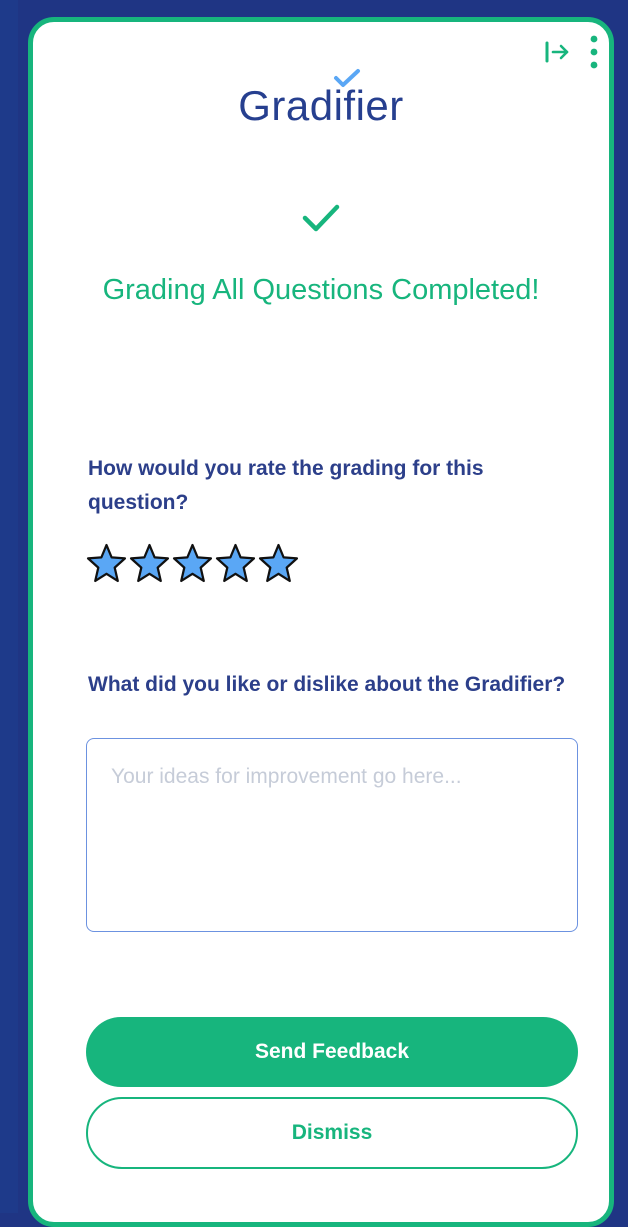 Image resolution: width=628 pixels, height=1227 pixels. I want to click on star-1-icon, so click(106, 562).